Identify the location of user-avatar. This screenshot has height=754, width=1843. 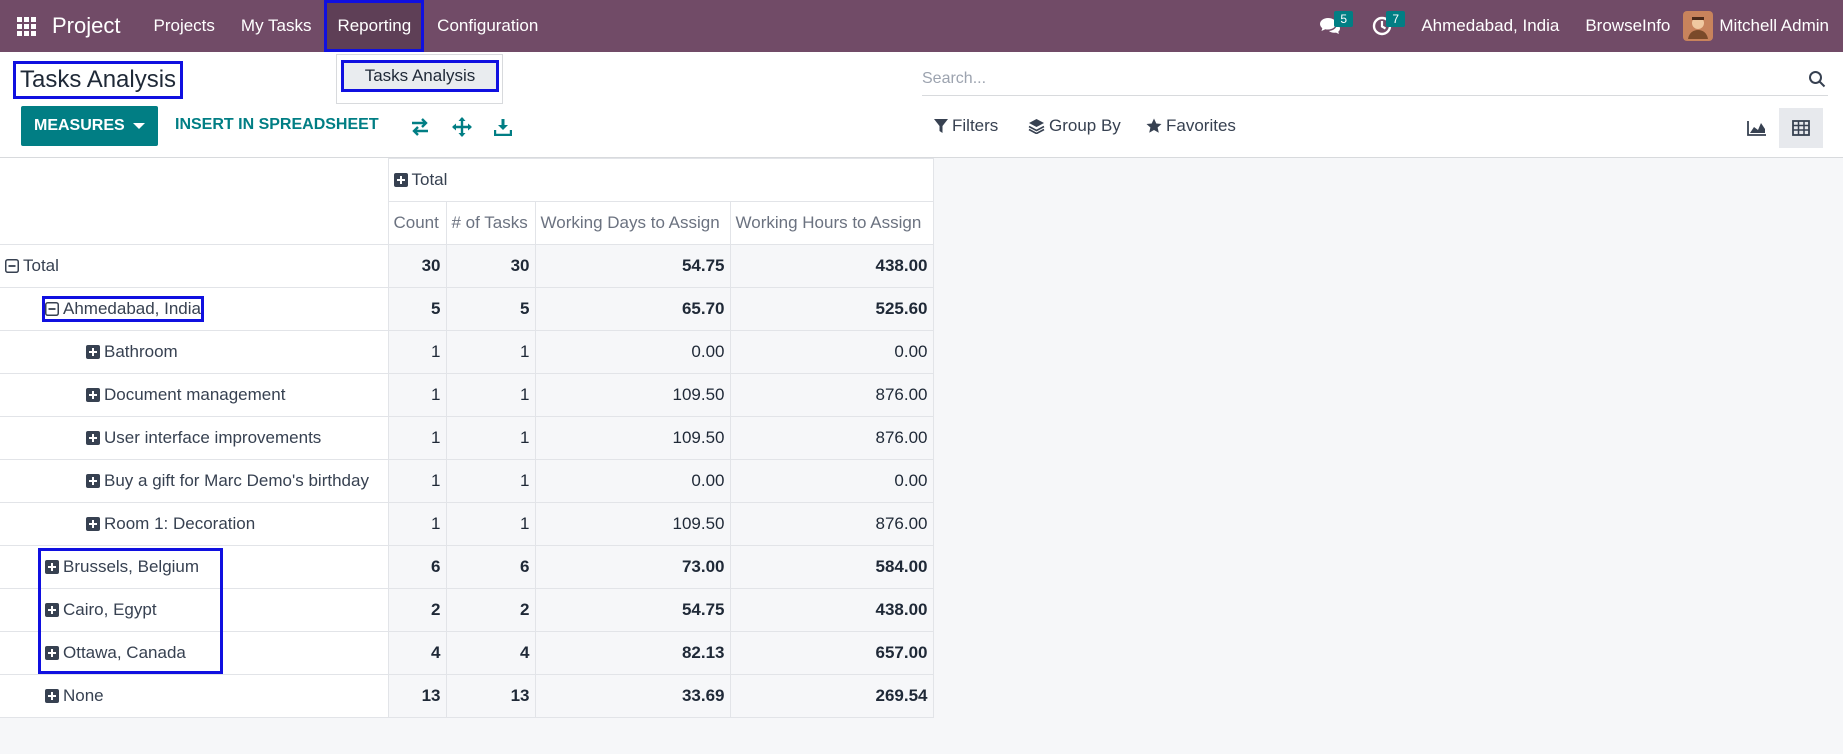
(1698, 26).